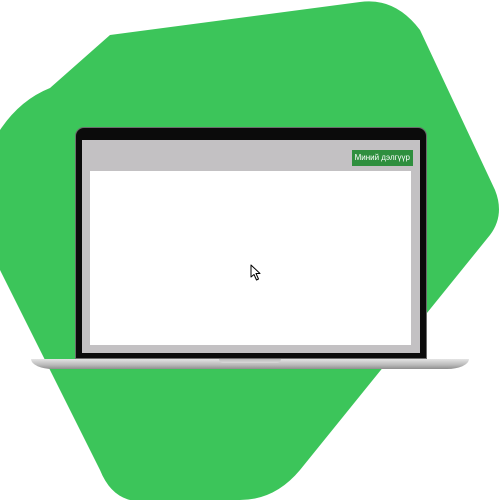 The image size is (500, 500). I want to click on top-toolbar: Миний дэлгүүр, so click(251, 155).